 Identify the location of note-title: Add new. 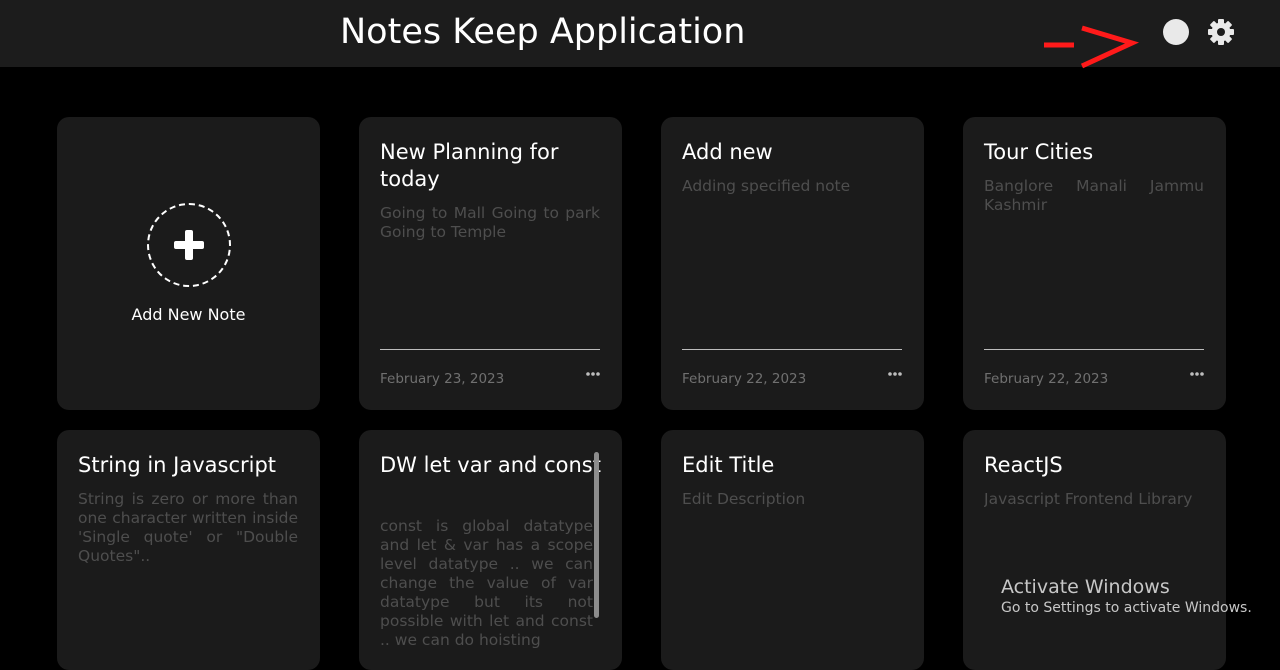
(727, 152).